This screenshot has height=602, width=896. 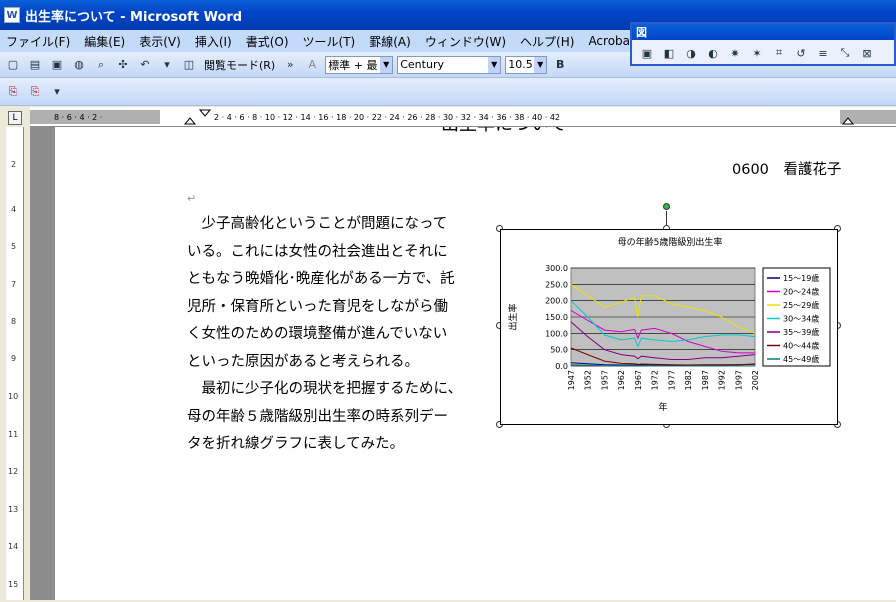 What do you see at coordinates (312, 65) in the screenshot?
I see `styles-icon: A` at bounding box center [312, 65].